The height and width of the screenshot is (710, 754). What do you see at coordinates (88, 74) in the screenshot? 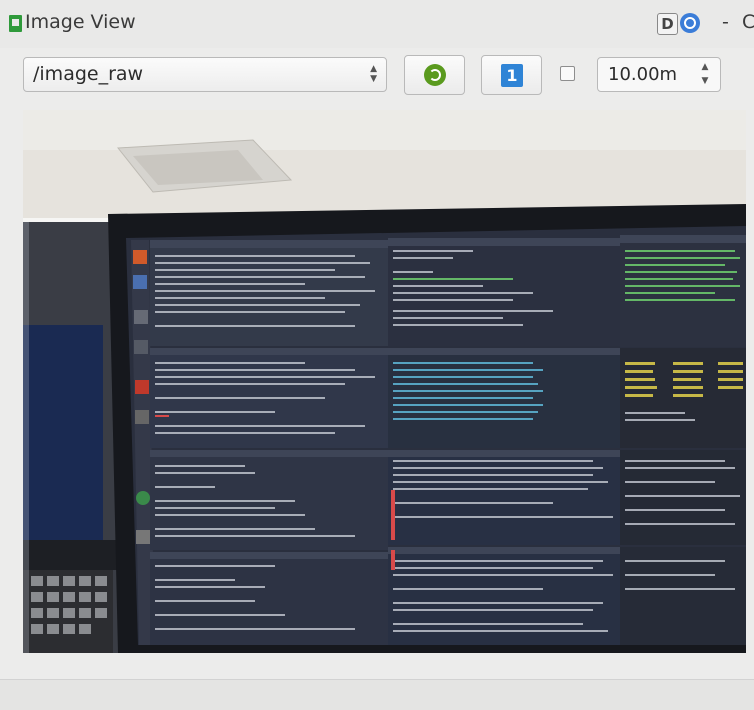
I see `topic-value: /image_raw` at bounding box center [88, 74].